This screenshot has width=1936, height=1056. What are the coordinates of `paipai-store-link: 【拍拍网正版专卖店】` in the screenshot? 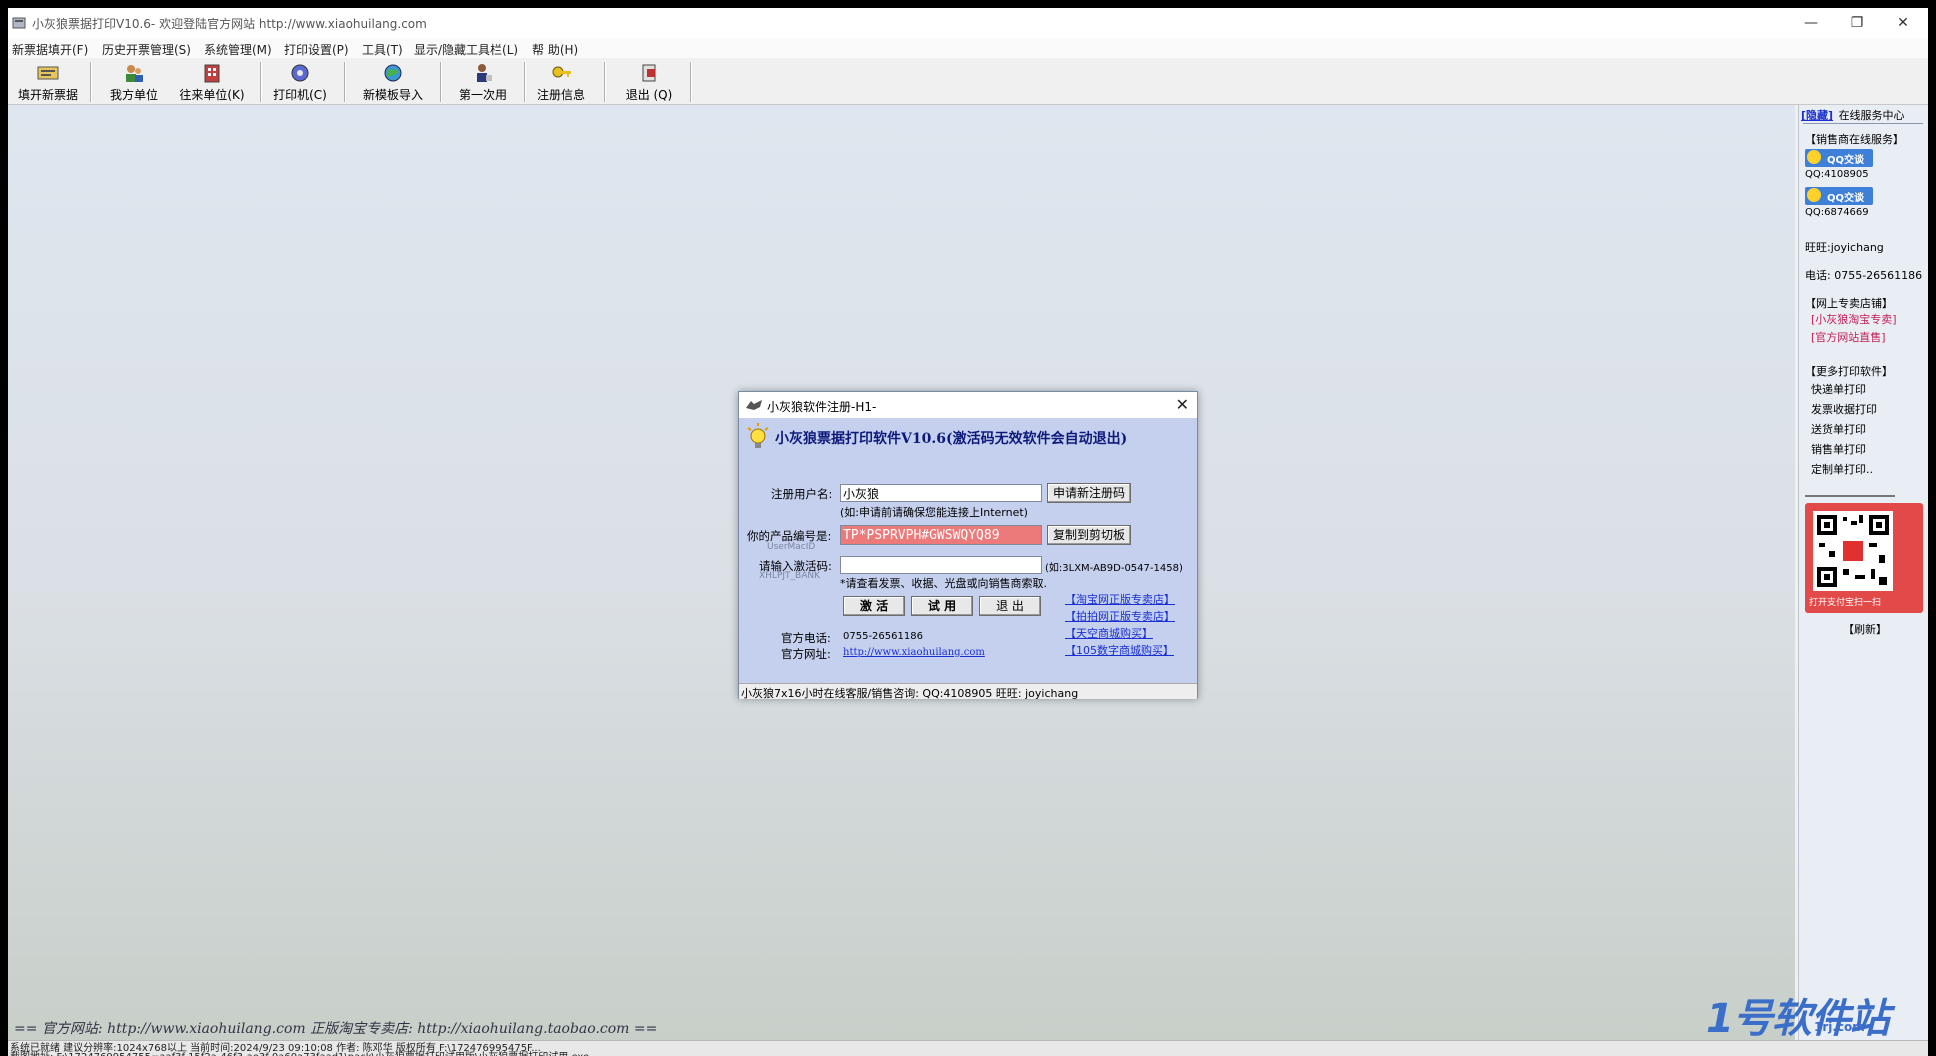 It's located at (1120, 616).